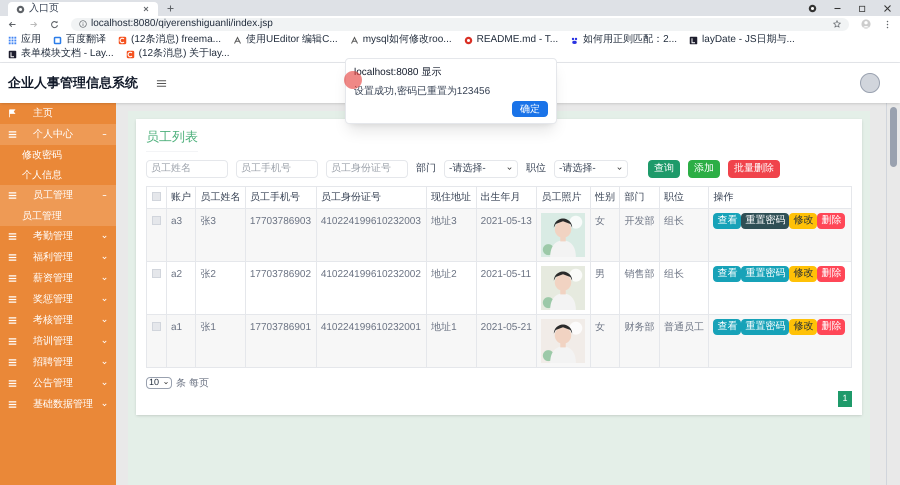  What do you see at coordinates (12, 24) in the screenshot?
I see `back-icon` at bounding box center [12, 24].